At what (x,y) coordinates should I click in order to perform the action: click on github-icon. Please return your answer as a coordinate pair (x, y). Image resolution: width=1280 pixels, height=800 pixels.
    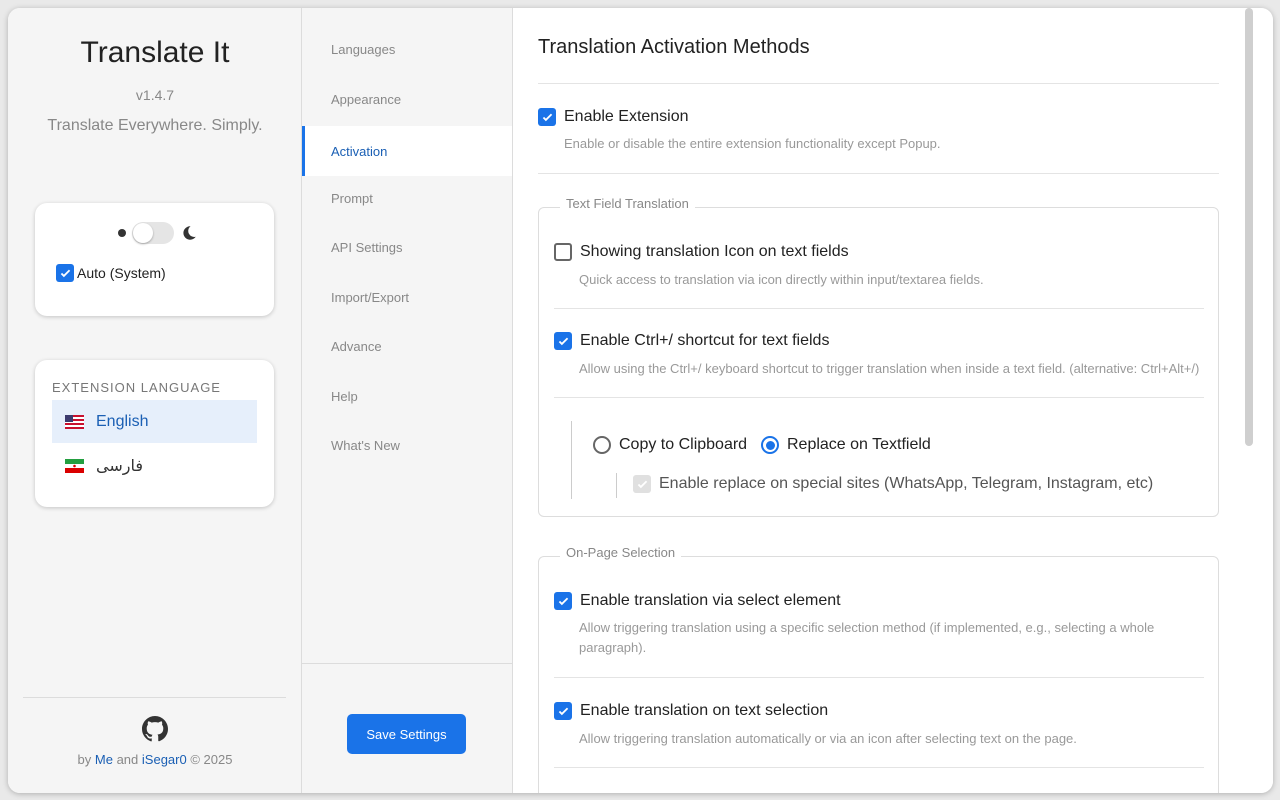
    Looking at the image, I should click on (155, 729).